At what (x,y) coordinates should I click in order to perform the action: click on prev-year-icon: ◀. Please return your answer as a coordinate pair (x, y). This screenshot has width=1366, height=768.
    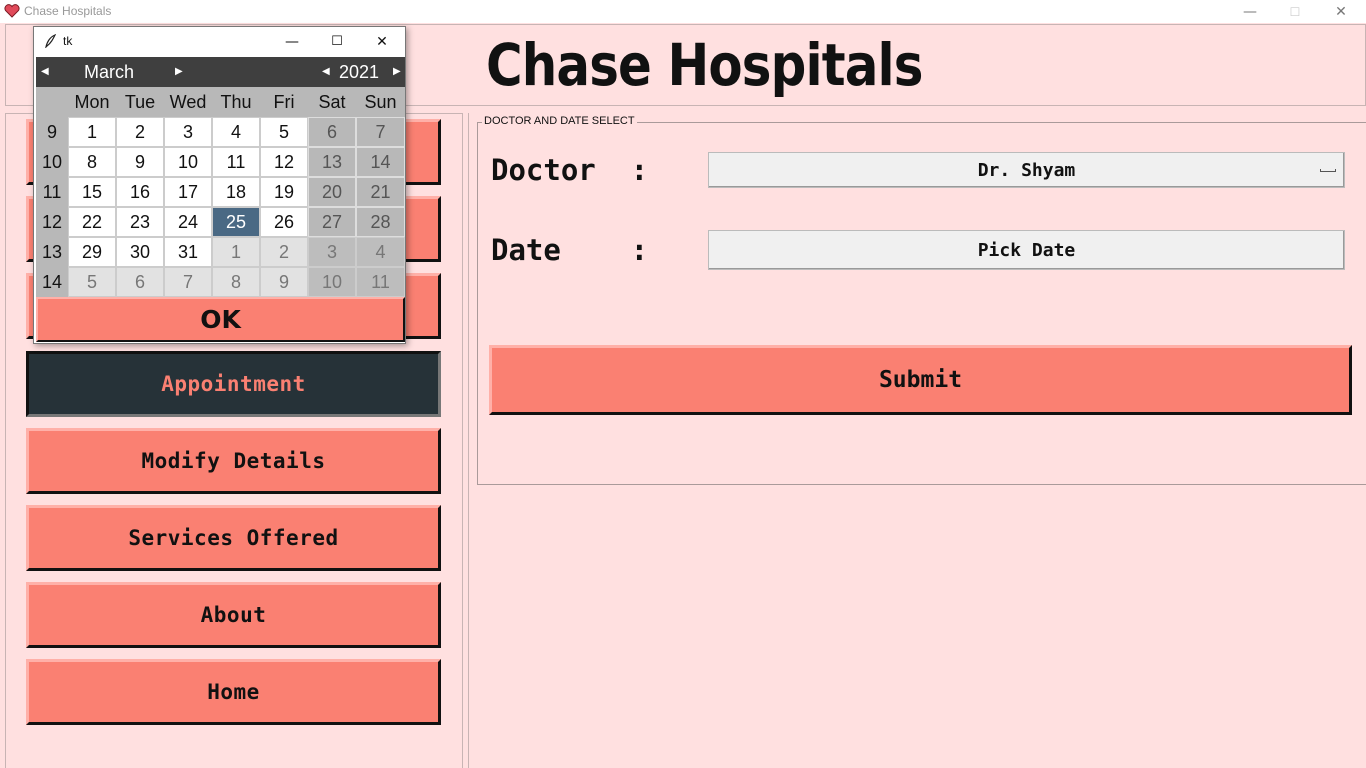
    Looking at the image, I should click on (326, 71).